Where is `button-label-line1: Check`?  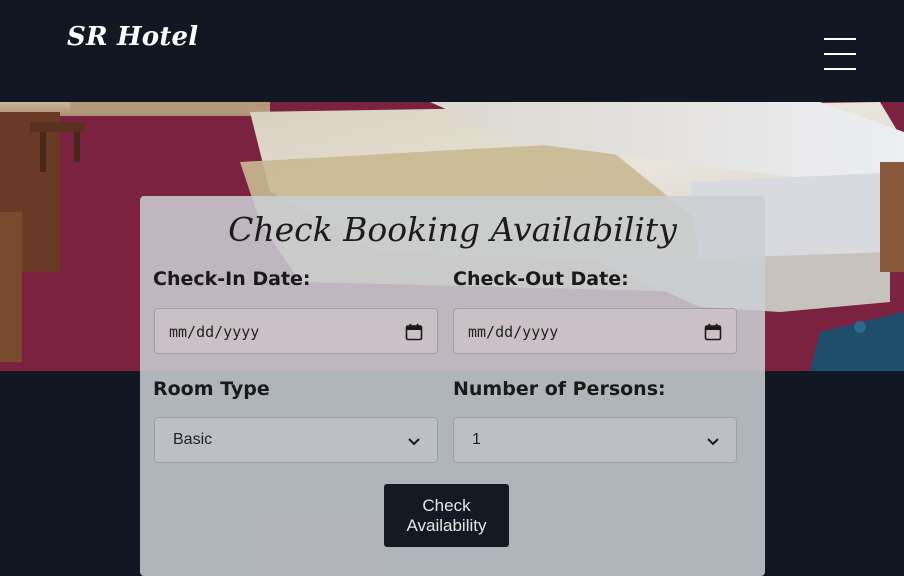 button-label-line1: Check is located at coordinates (446, 505).